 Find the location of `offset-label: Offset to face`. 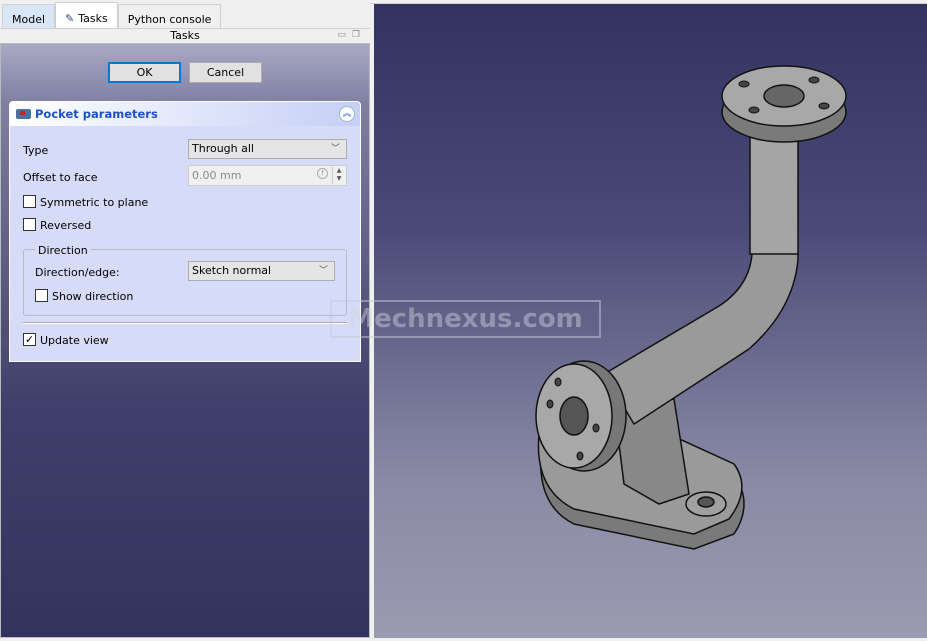

offset-label: Offset to face is located at coordinates (60, 177).